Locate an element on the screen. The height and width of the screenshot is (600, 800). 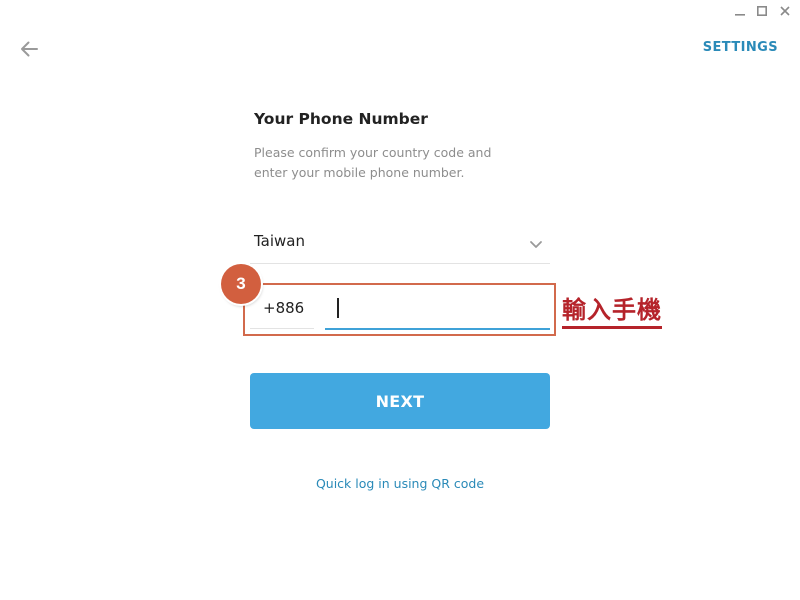
back-button is located at coordinates (29, 49).